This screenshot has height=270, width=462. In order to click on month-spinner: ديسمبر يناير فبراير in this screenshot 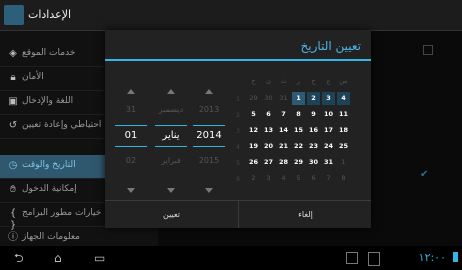, I will do `click(171, 145)`.